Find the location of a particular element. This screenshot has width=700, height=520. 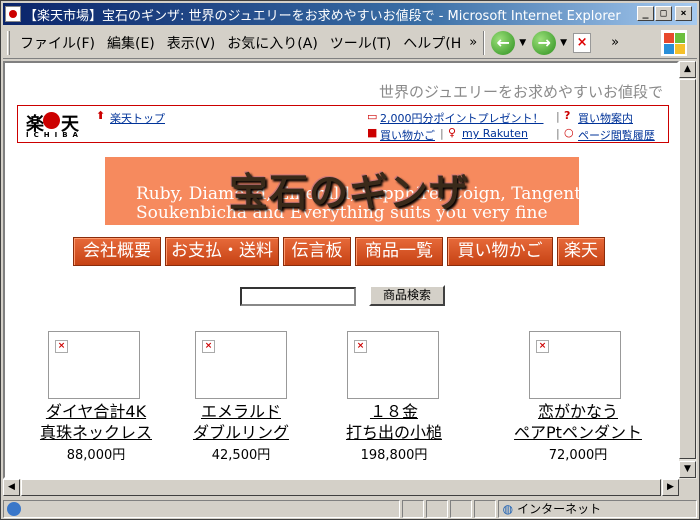

nav-rakuten-button: 楽天 is located at coordinates (581, 251).